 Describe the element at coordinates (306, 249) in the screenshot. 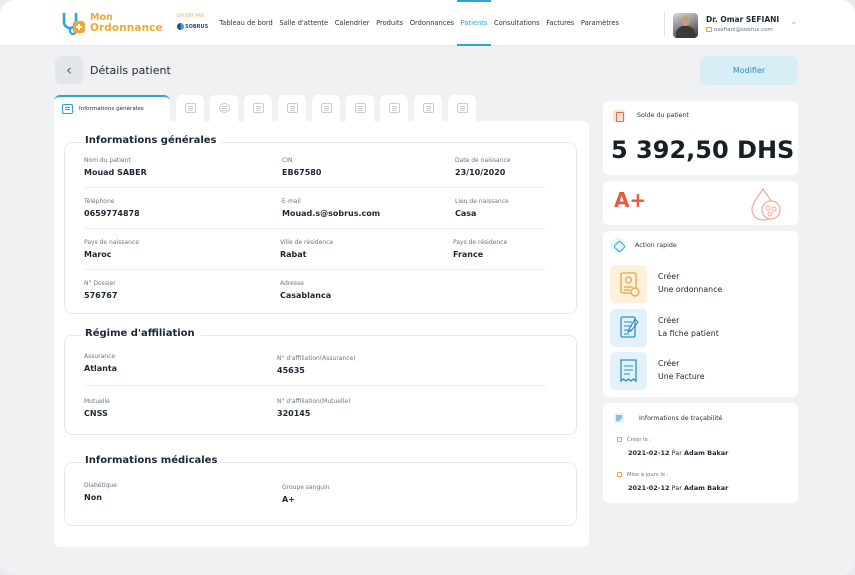

I see `field-residence-city: Ville de résidence Rabat` at that location.